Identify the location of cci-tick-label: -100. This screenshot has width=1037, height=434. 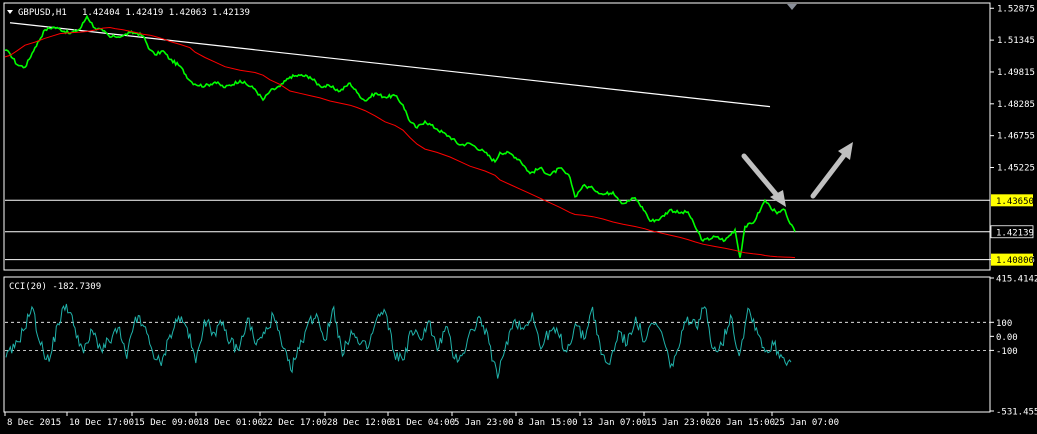
(1007, 352).